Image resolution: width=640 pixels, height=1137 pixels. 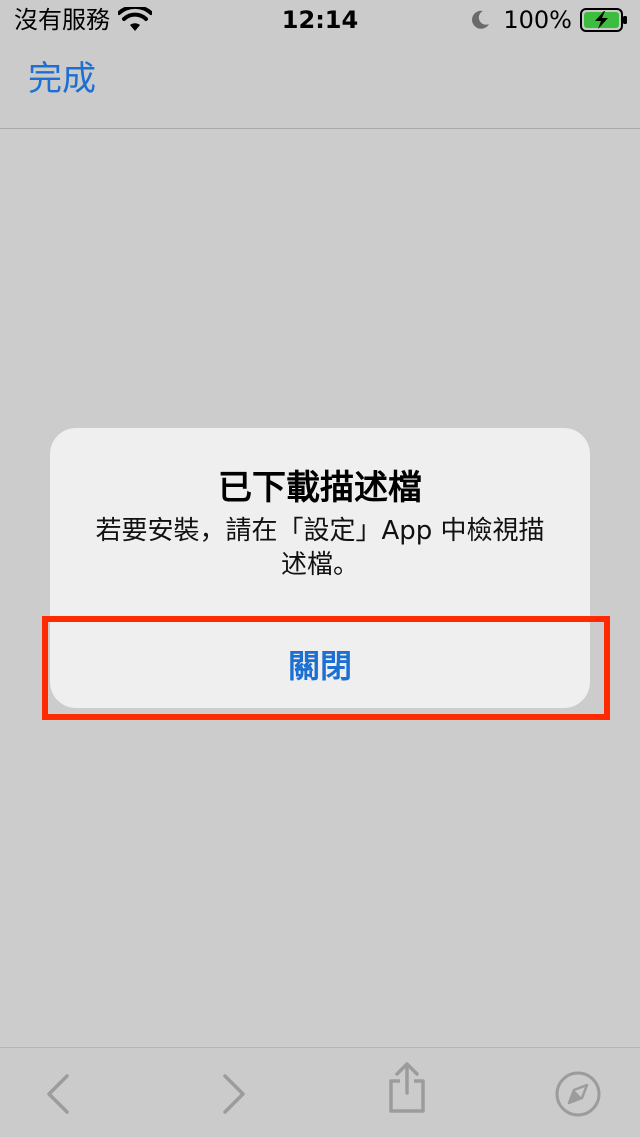 I want to click on chevron-right-icon, so click(x=234, y=1094).